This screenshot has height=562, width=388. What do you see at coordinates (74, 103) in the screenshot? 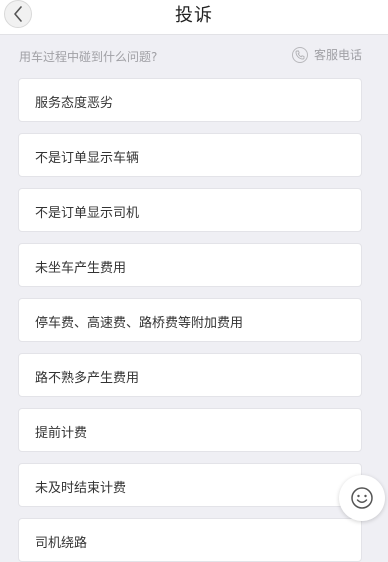
I see `complaint-option-label: 服务态度恶劣` at bounding box center [74, 103].